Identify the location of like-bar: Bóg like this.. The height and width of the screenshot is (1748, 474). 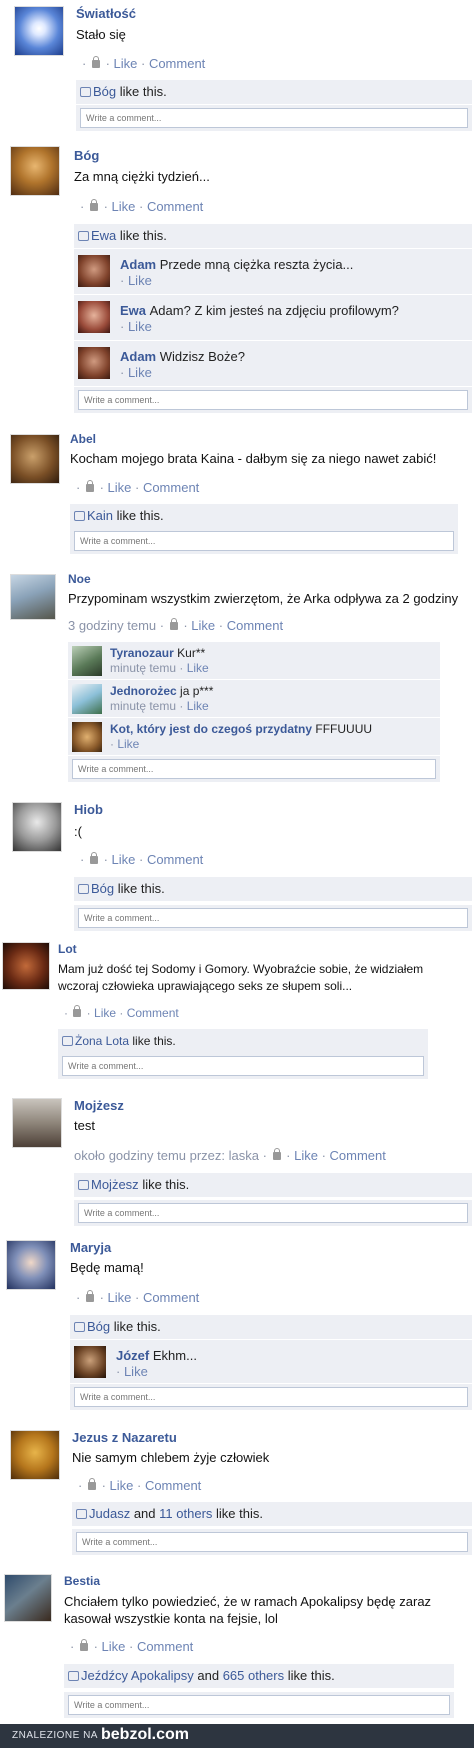
(274, 92).